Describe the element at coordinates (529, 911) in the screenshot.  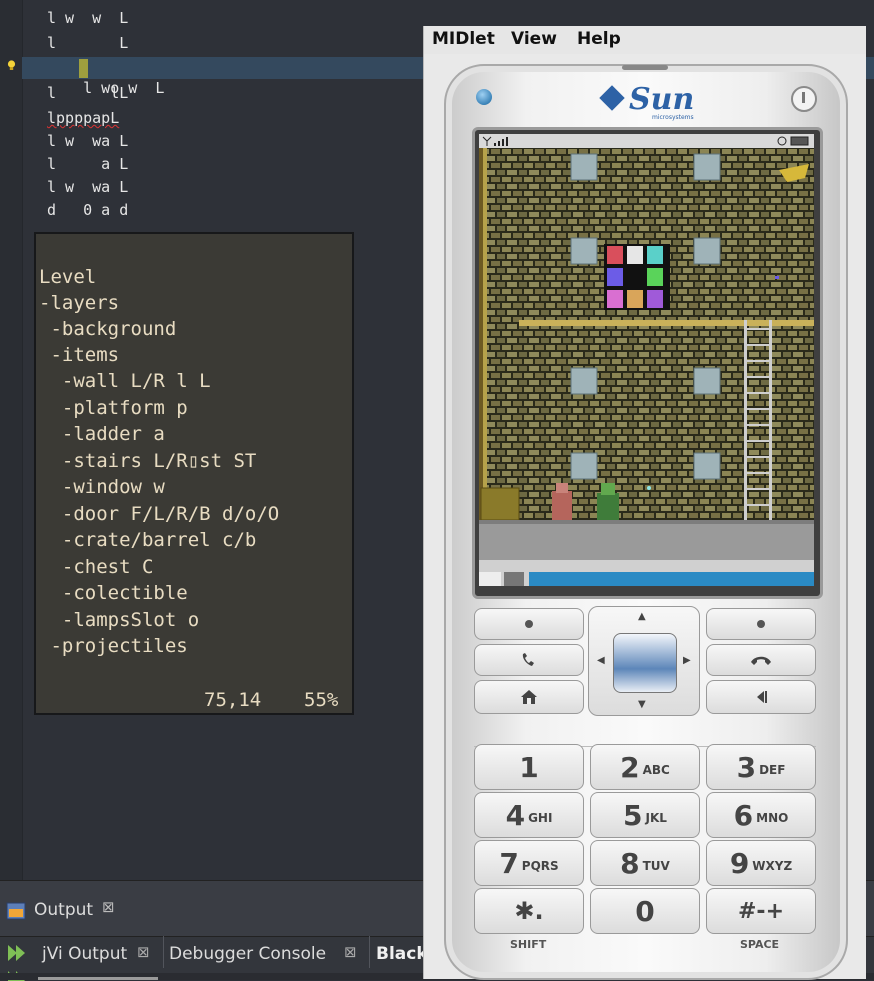
I see `key-star: ✱.` at that location.